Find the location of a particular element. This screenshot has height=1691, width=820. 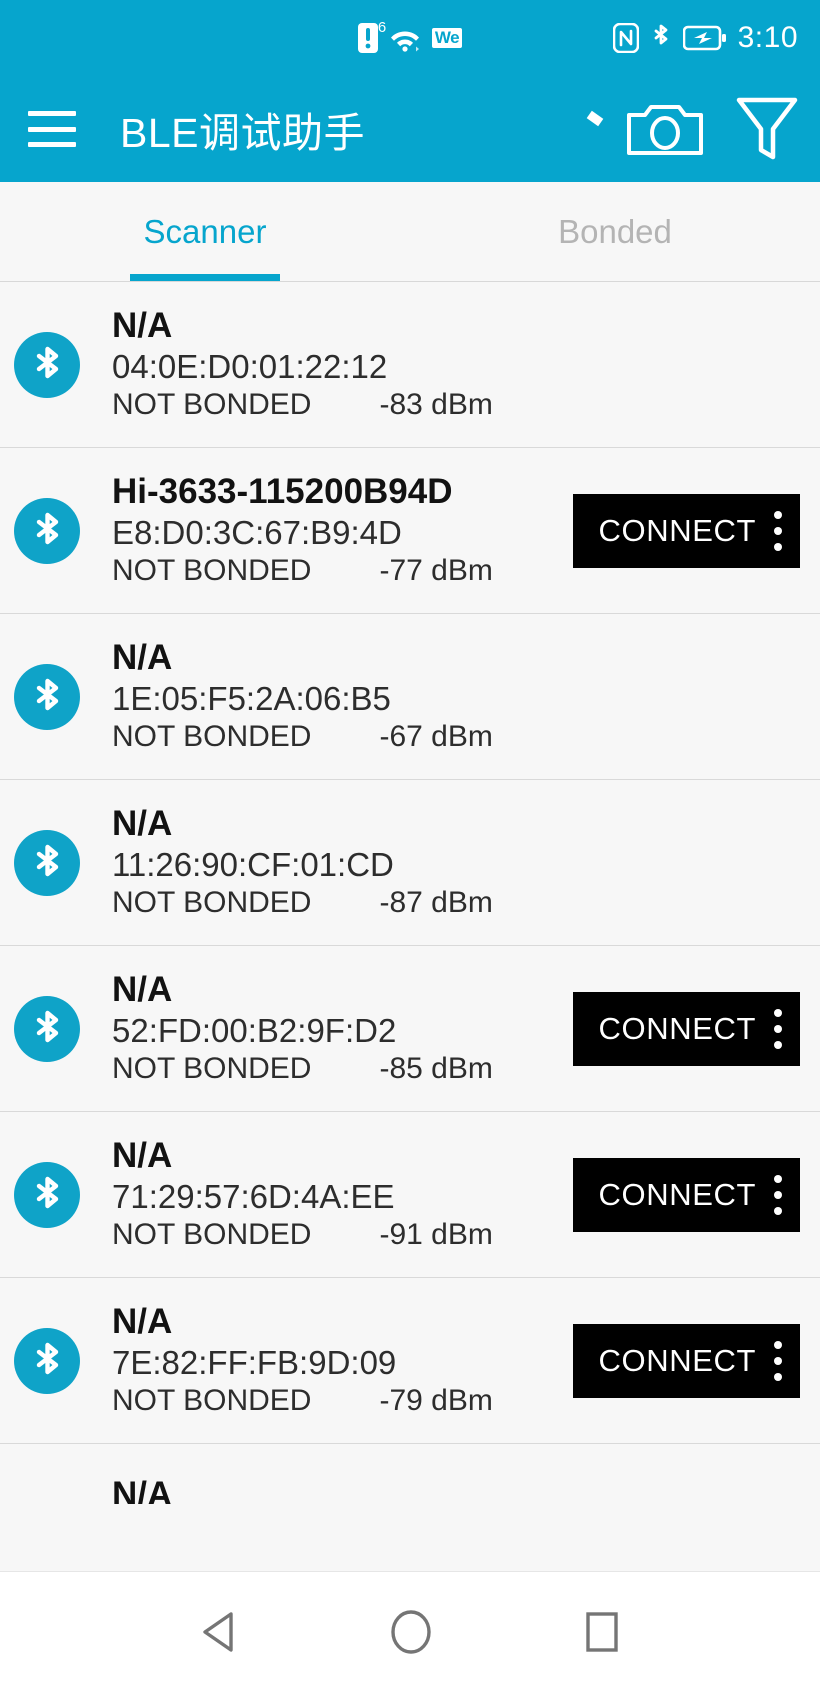

device-info: N/A 7E:82:FF:FB:9D:09 NOT BONDED -79 dBm is located at coordinates (334, 1360).